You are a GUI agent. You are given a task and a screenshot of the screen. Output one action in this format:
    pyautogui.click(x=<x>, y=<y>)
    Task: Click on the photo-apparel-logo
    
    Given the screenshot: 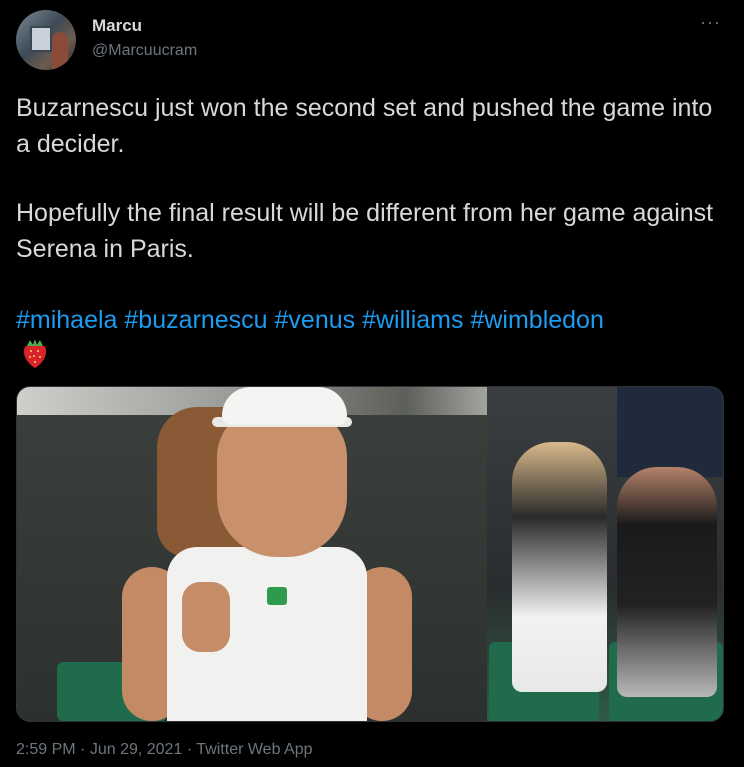 What is the action you would take?
    pyautogui.click(x=277, y=596)
    